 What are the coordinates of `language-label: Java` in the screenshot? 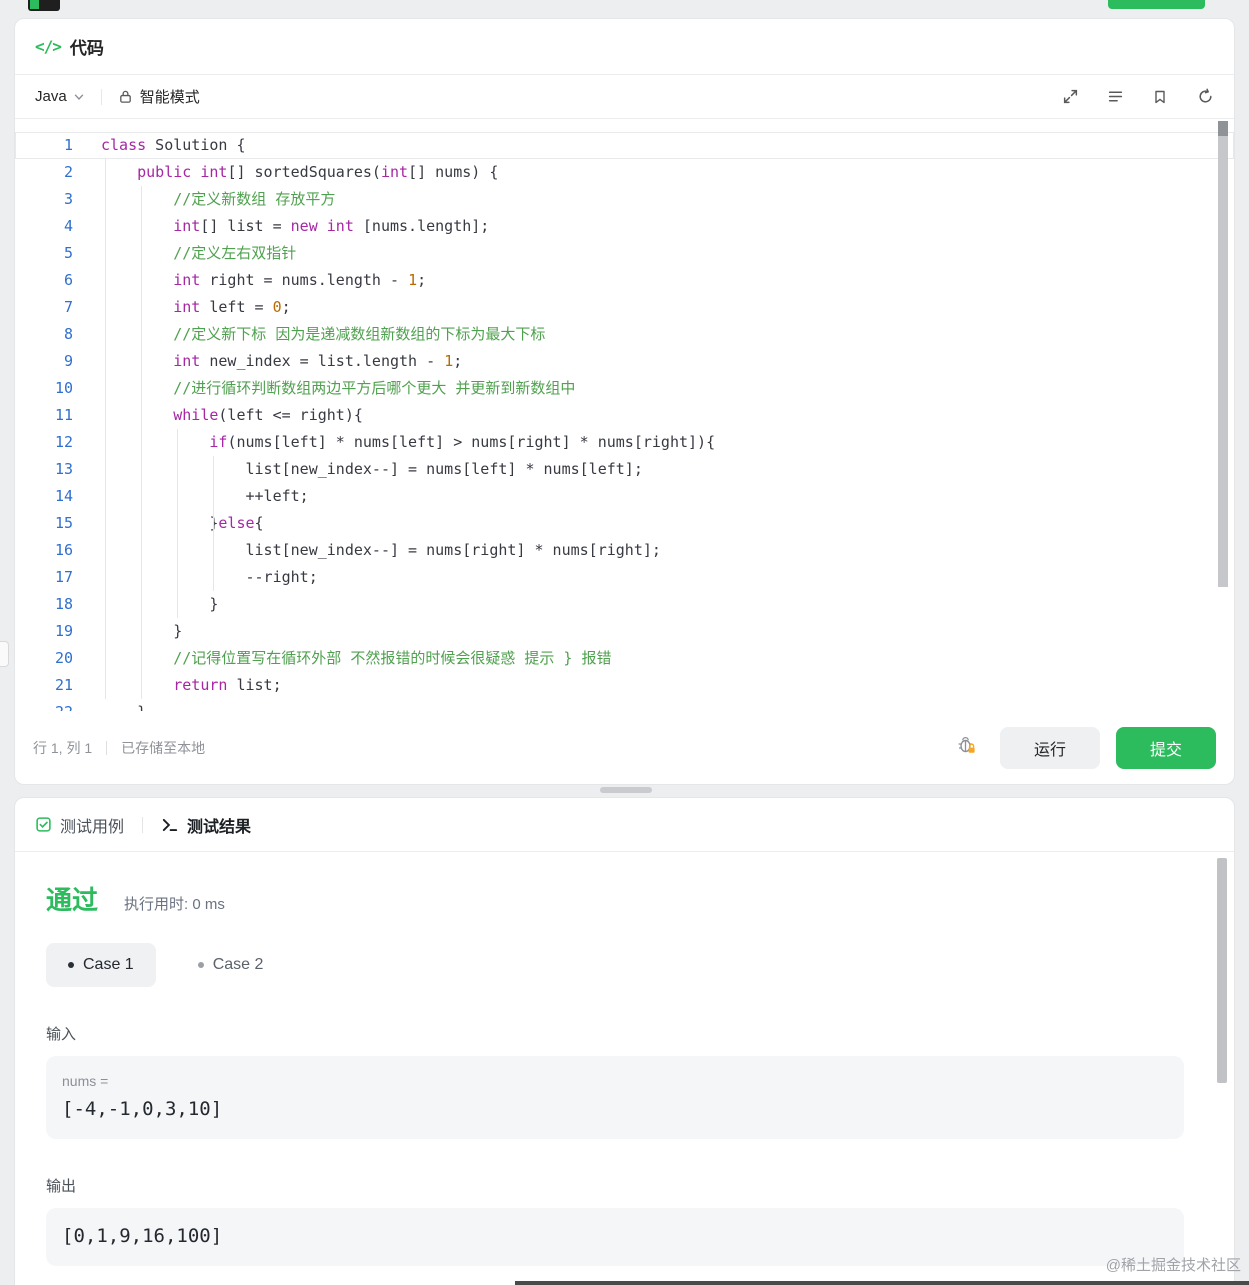 It's located at (51, 96).